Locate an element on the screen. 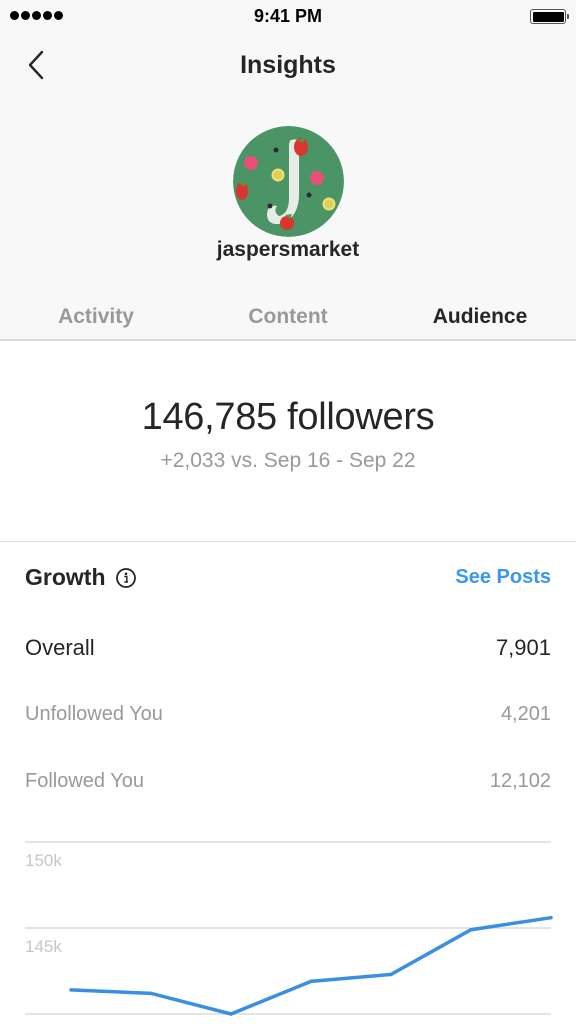 This screenshot has width=576, height=1024. section-divider is located at coordinates (288, 541).